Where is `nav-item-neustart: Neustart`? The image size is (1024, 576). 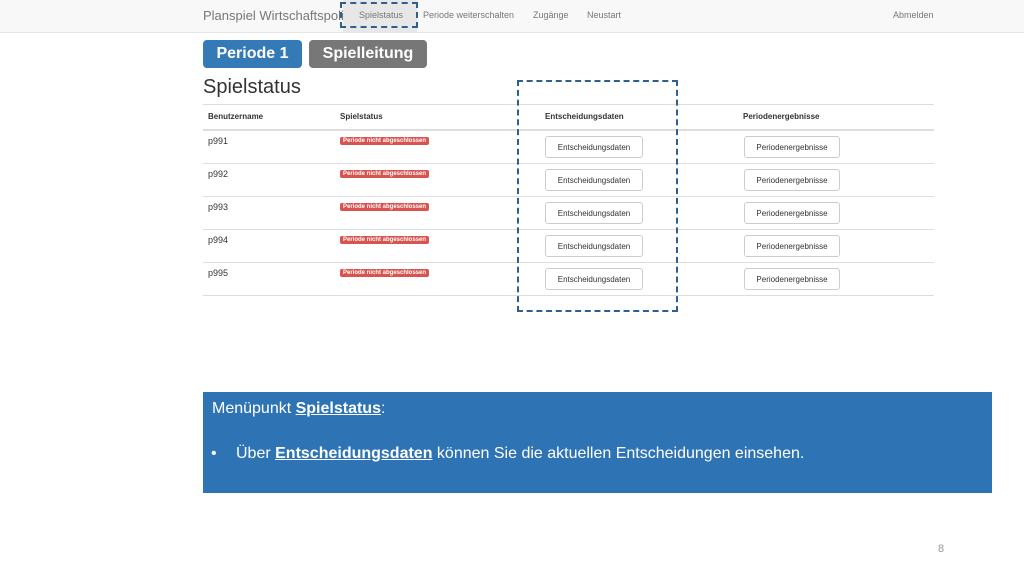
nav-item-neustart: Neustart is located at coordinates (604, 15).